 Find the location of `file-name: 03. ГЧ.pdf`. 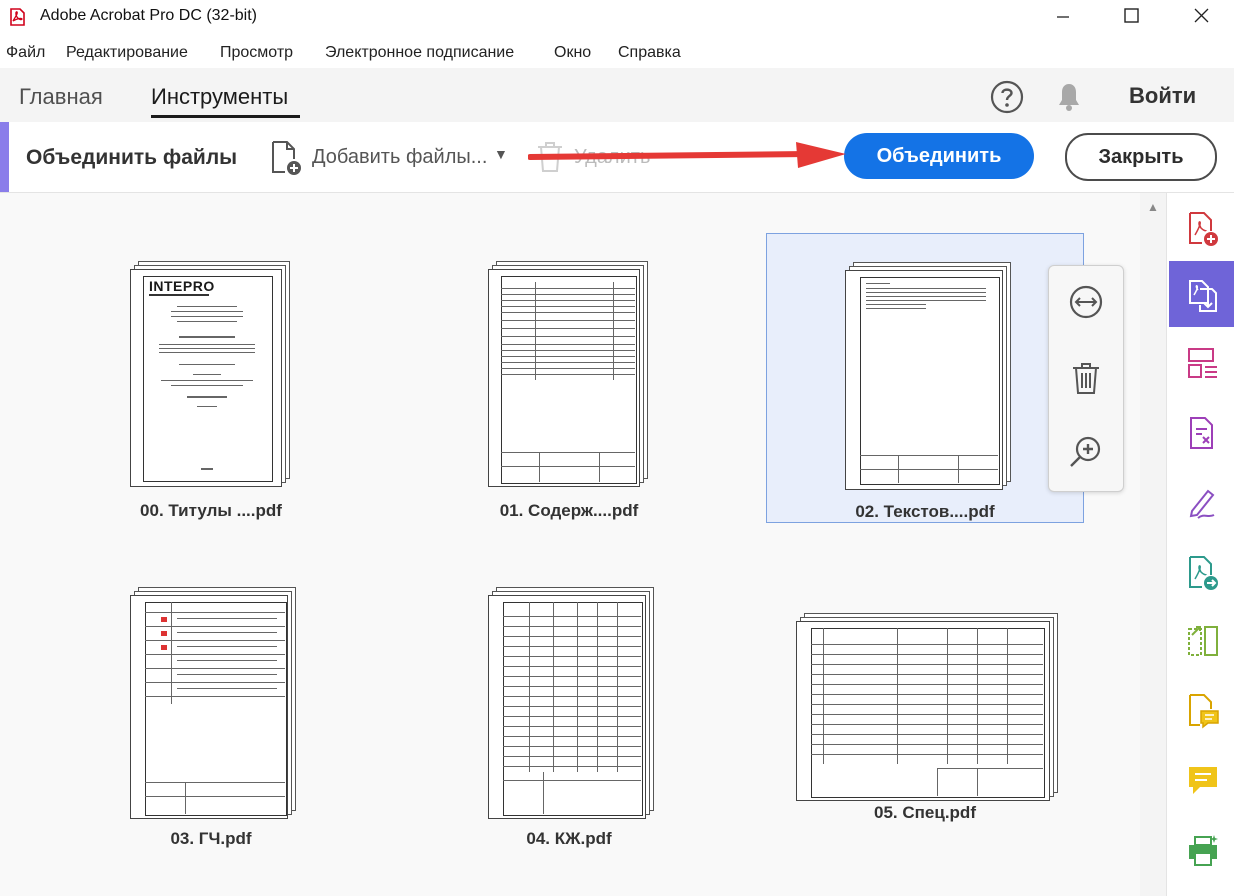

file-name: 03. ГЧ.pdf is located at coordinates (211, 838).